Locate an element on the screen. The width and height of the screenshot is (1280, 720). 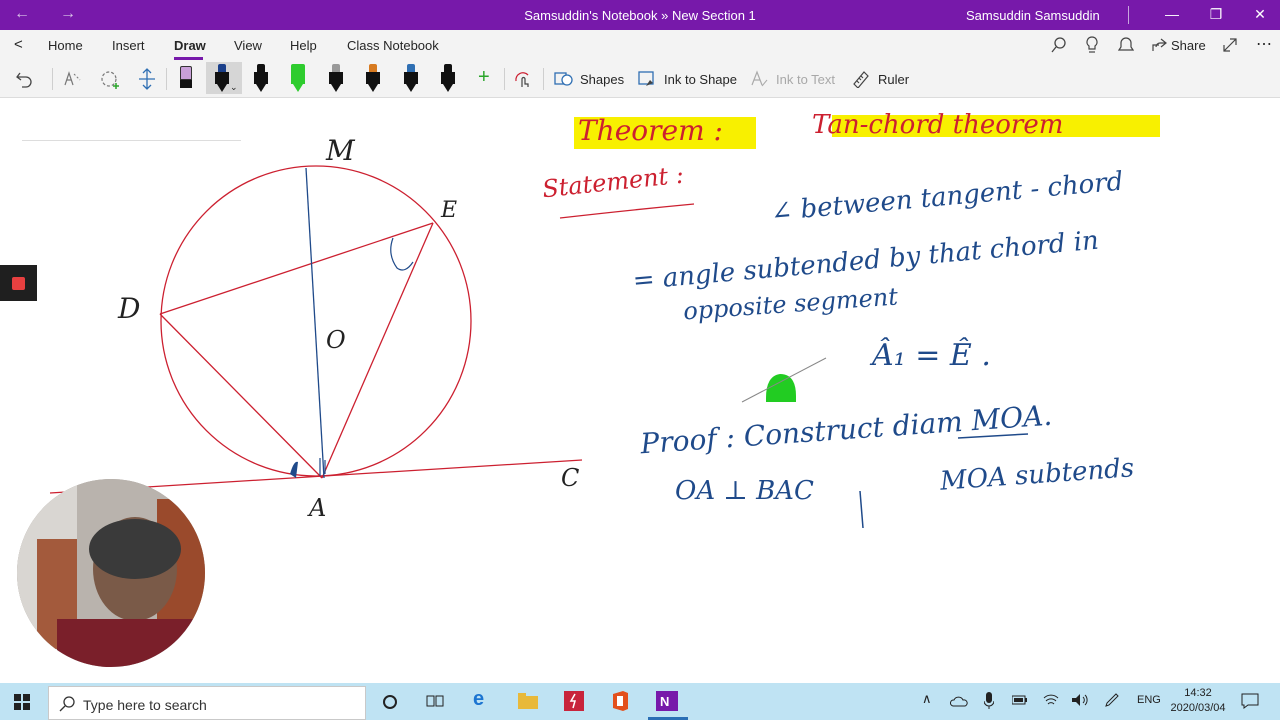
close-button: ✕ is located at coordinates (1260, 14).